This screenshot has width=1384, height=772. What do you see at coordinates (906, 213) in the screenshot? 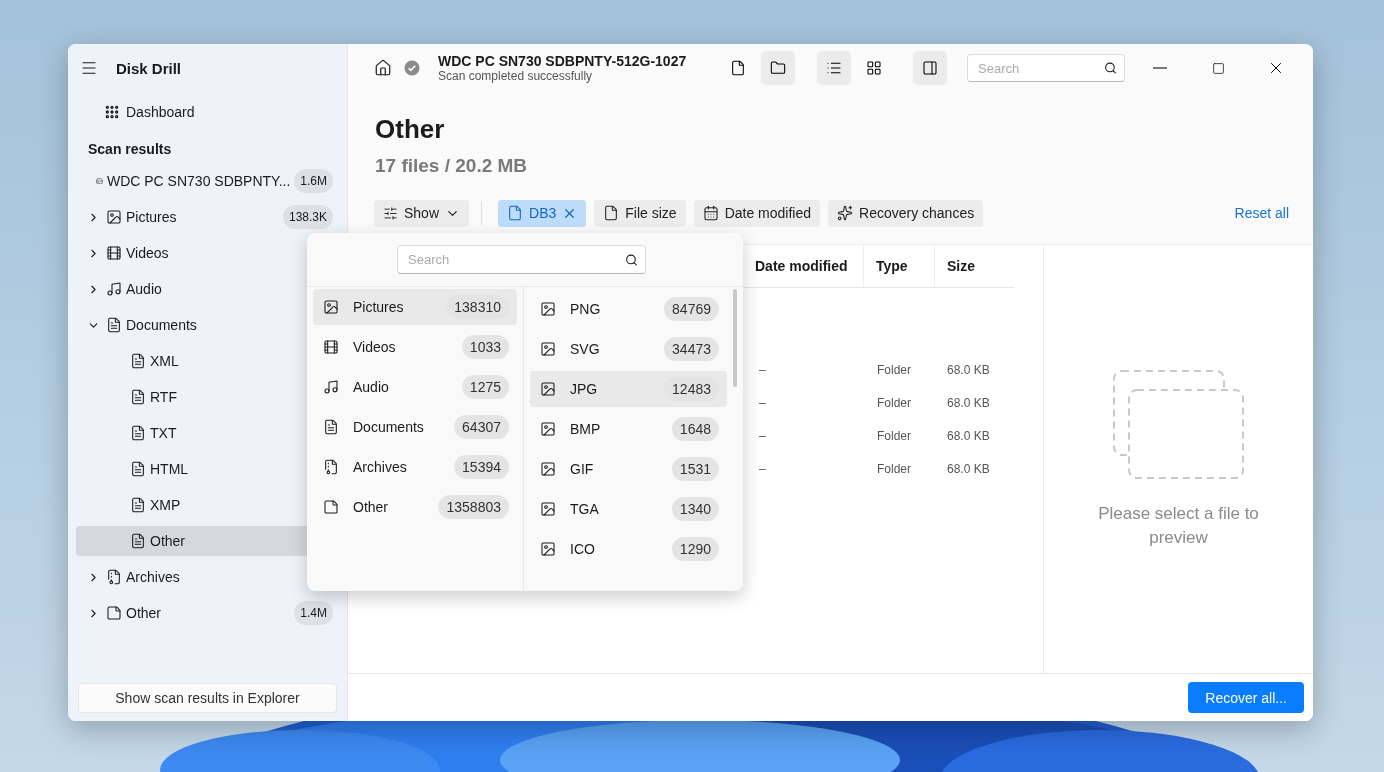
I see `filter-chip: Recovery chances` at bounding box center [906, 213].